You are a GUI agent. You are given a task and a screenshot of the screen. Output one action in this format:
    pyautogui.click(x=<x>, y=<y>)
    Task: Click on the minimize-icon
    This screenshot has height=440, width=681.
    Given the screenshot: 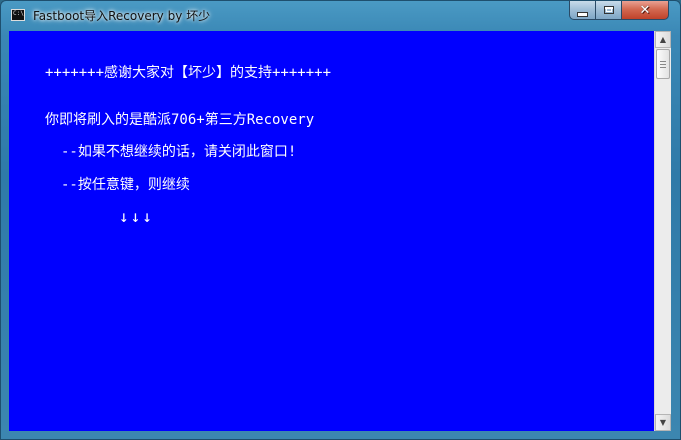 What is the action you would take?
    pyautogui.click(x=582, y=14)
    